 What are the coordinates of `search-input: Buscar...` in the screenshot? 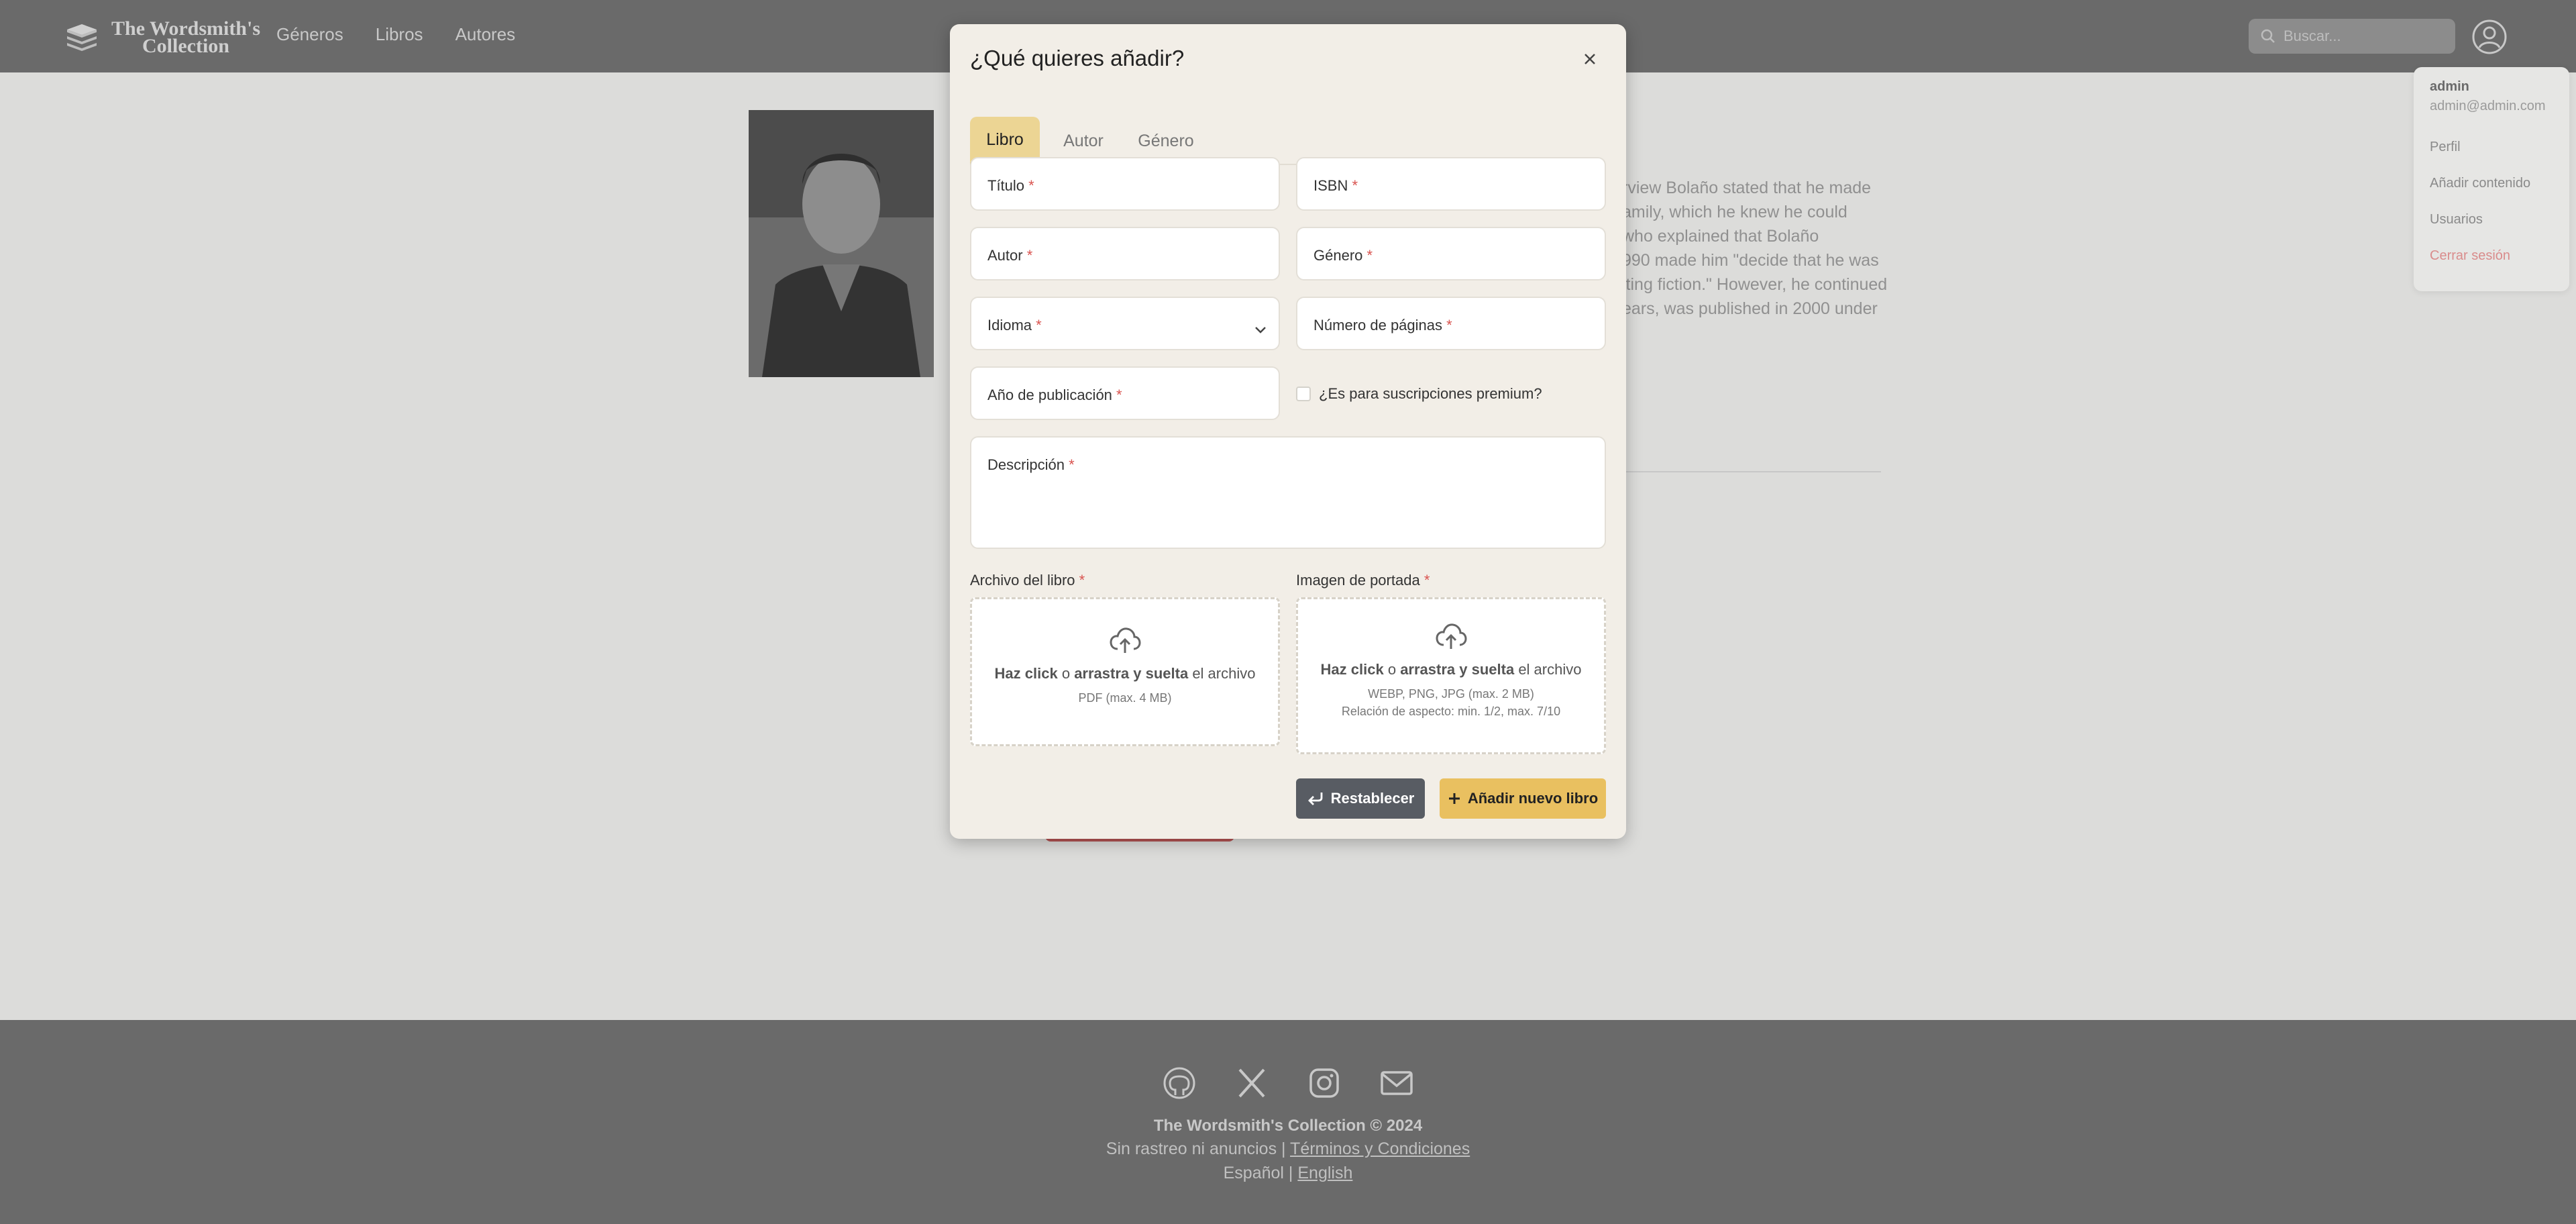 It's located at (2352, 36).